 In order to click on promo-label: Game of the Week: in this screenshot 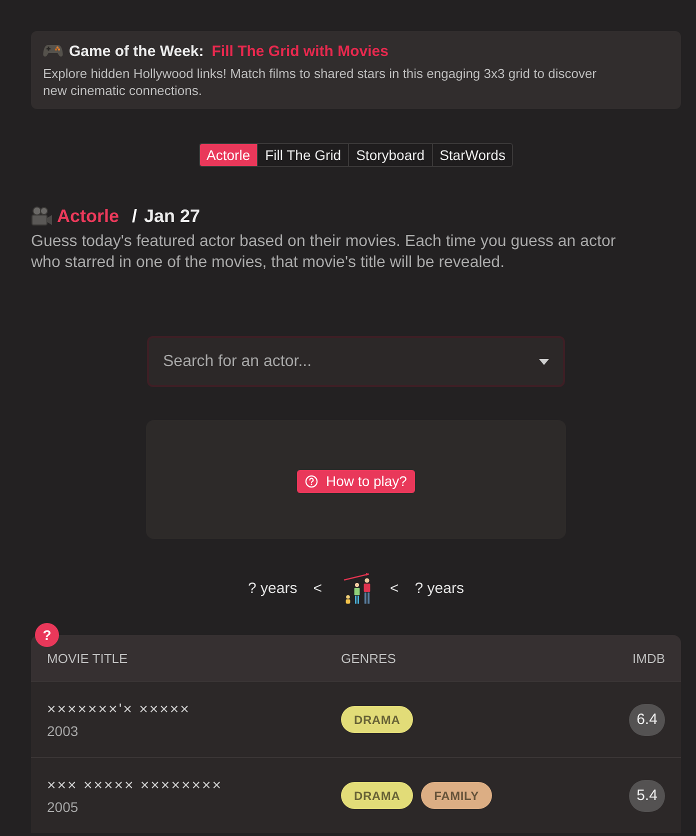, I will do `click(136, 51)`.